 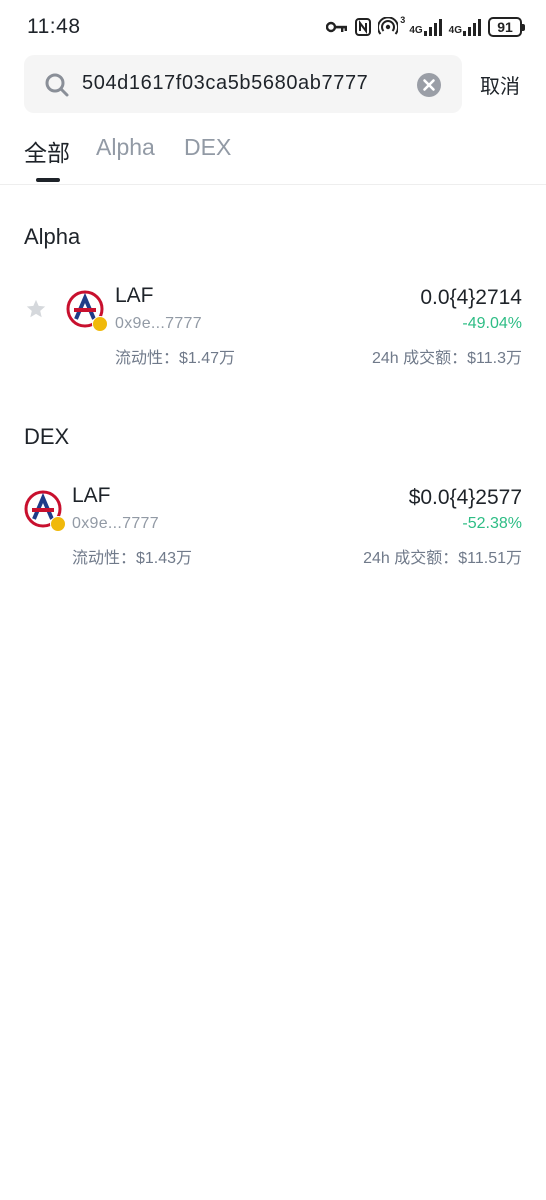 I want to click on search-input: 504d1617f03ca5b5680ab7777, so click(x=225, y=83).